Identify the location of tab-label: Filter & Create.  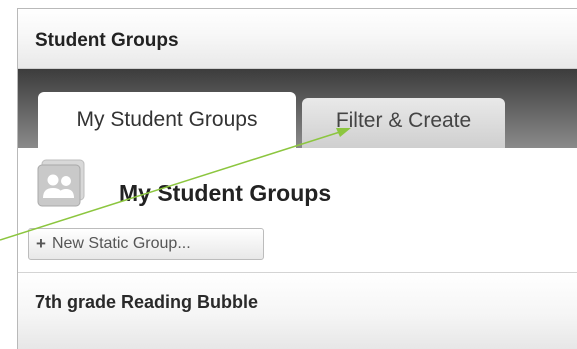
(403, 120).